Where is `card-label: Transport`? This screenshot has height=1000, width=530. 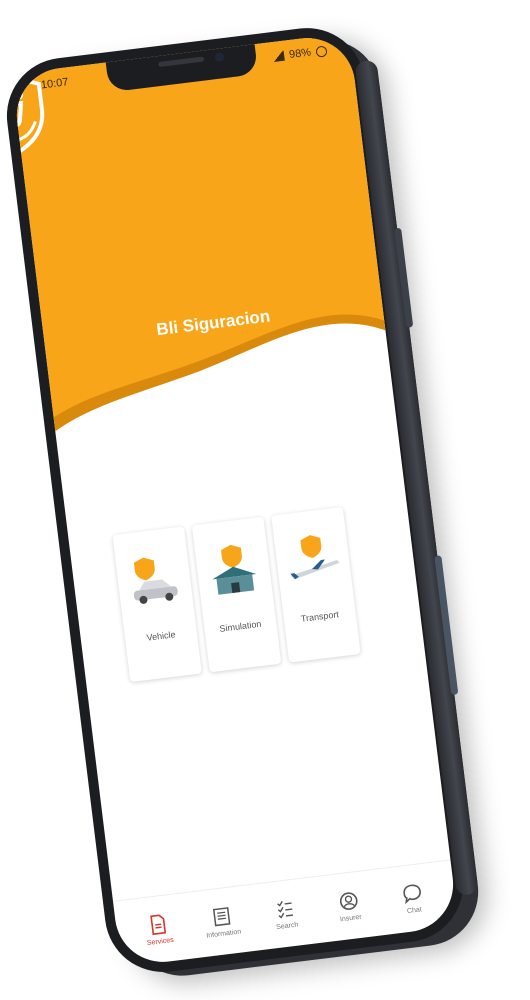
card-label: Transport is located at coordinates (320, 616).